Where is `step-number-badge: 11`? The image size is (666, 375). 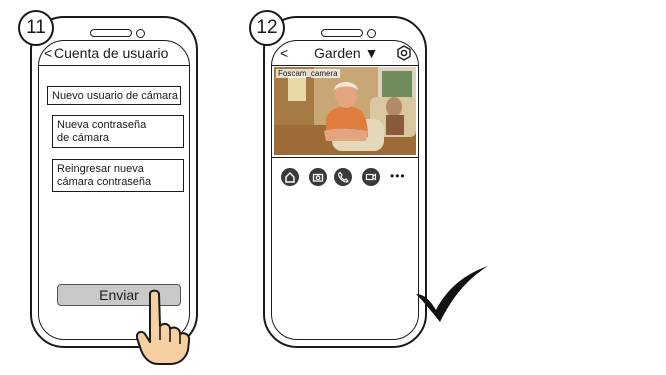
step-number-badge: 11 is located at coordinates (36, 28).